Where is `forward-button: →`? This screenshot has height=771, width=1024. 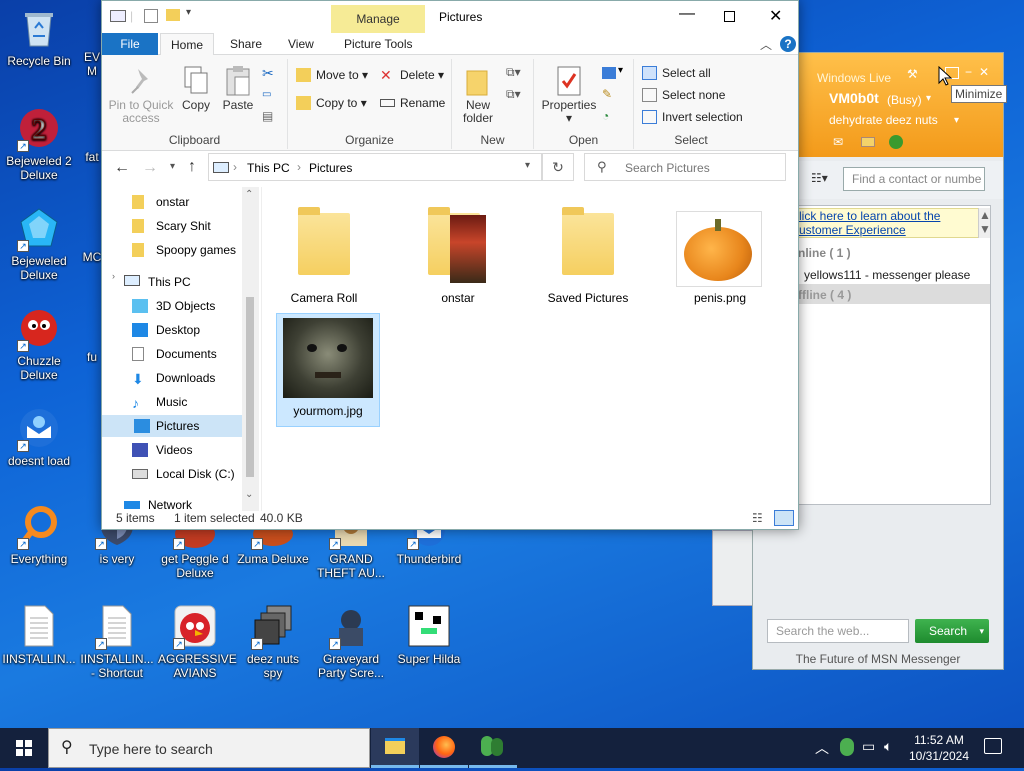 forward-button: → is located at coordinates (150, 168).